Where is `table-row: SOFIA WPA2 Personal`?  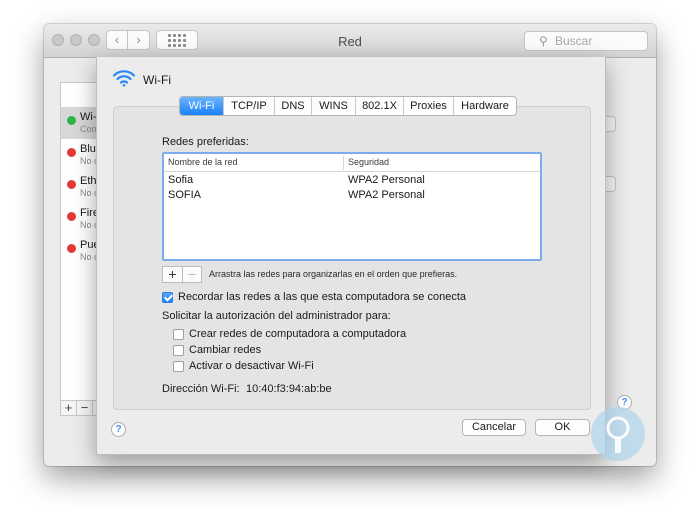
table-row: SOFIA WPA2 Personal is located at coordinates (352, 196).